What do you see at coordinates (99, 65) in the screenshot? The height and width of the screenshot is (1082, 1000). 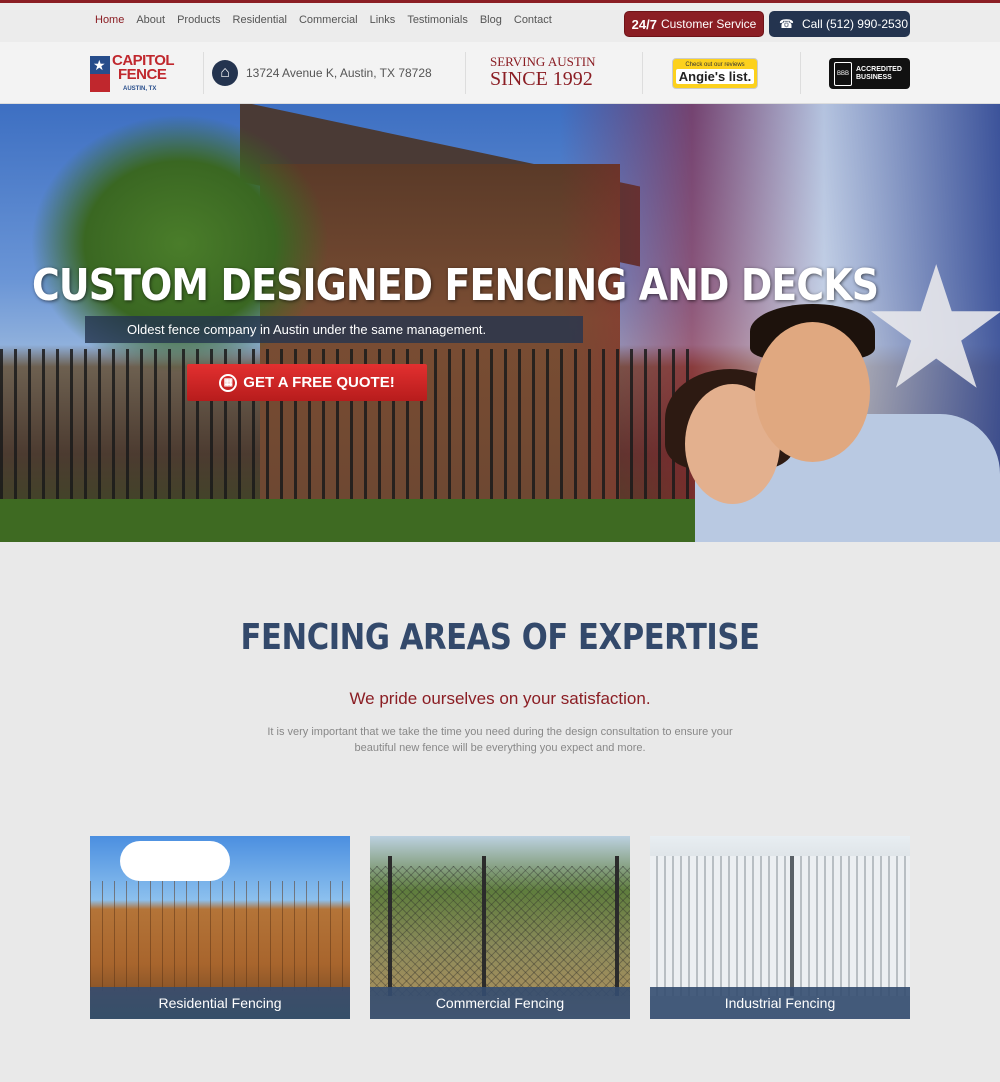 I see `star-icon: ★` at bounding box center [99, 65].